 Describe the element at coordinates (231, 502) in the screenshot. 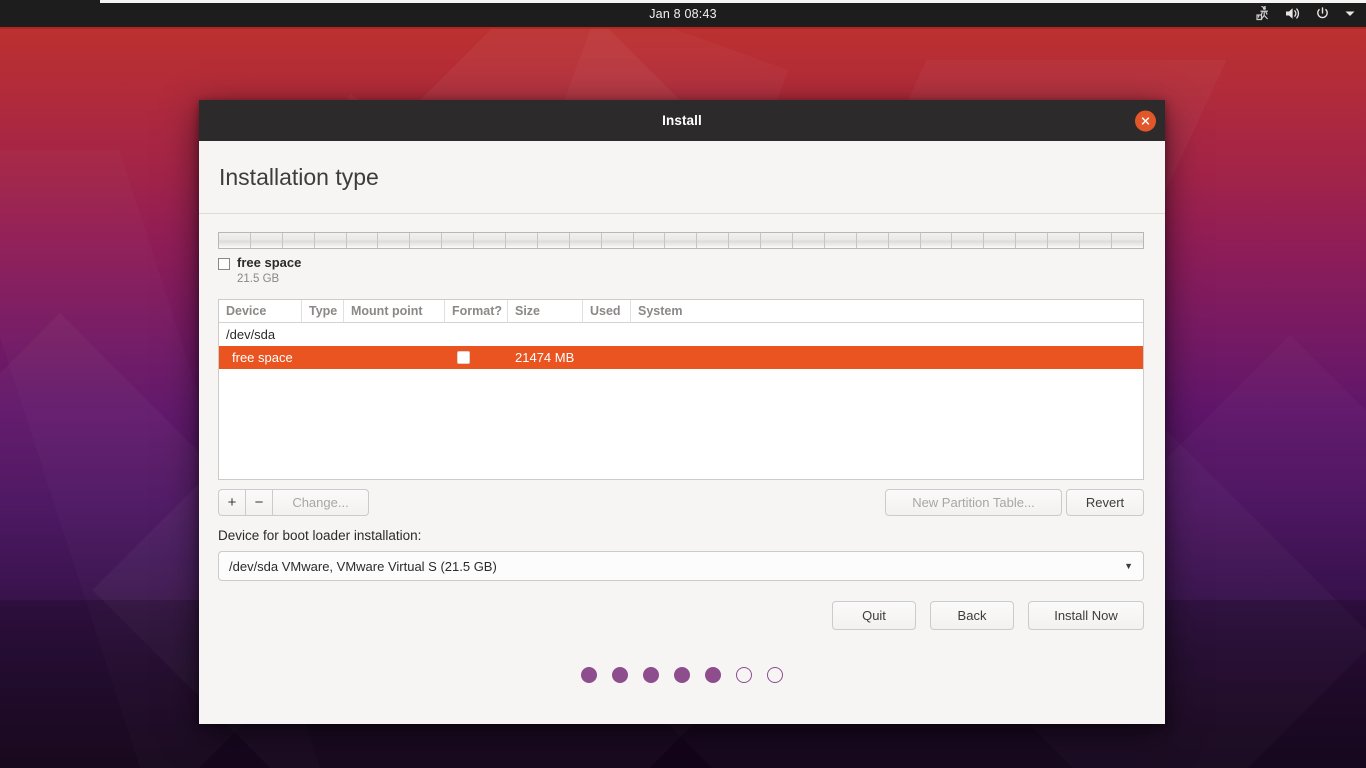

I see `add-partition-button: +` at that location.